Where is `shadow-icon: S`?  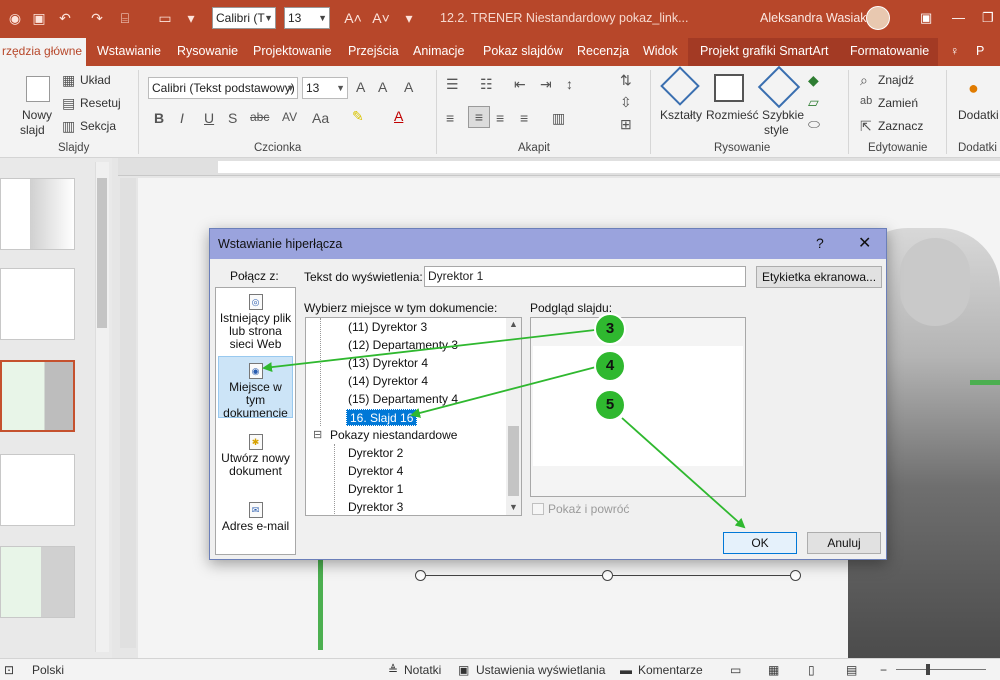
shadow-icon: S is located at coordinates (232, 118).